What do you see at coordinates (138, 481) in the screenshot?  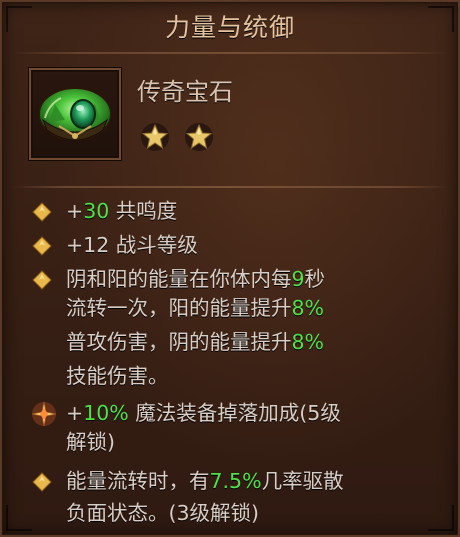 I see `effect-text: 能量流转时，有` at bounding box center [138, 481].